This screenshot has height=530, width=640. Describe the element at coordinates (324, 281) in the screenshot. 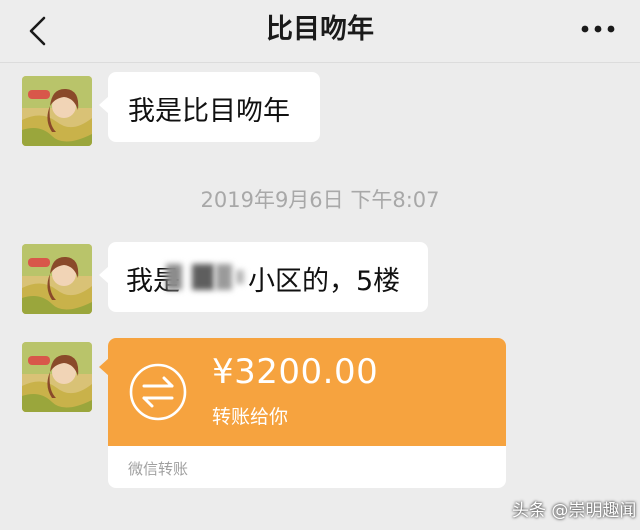

I see `message-text-end: 小区的，5楼` at that location.